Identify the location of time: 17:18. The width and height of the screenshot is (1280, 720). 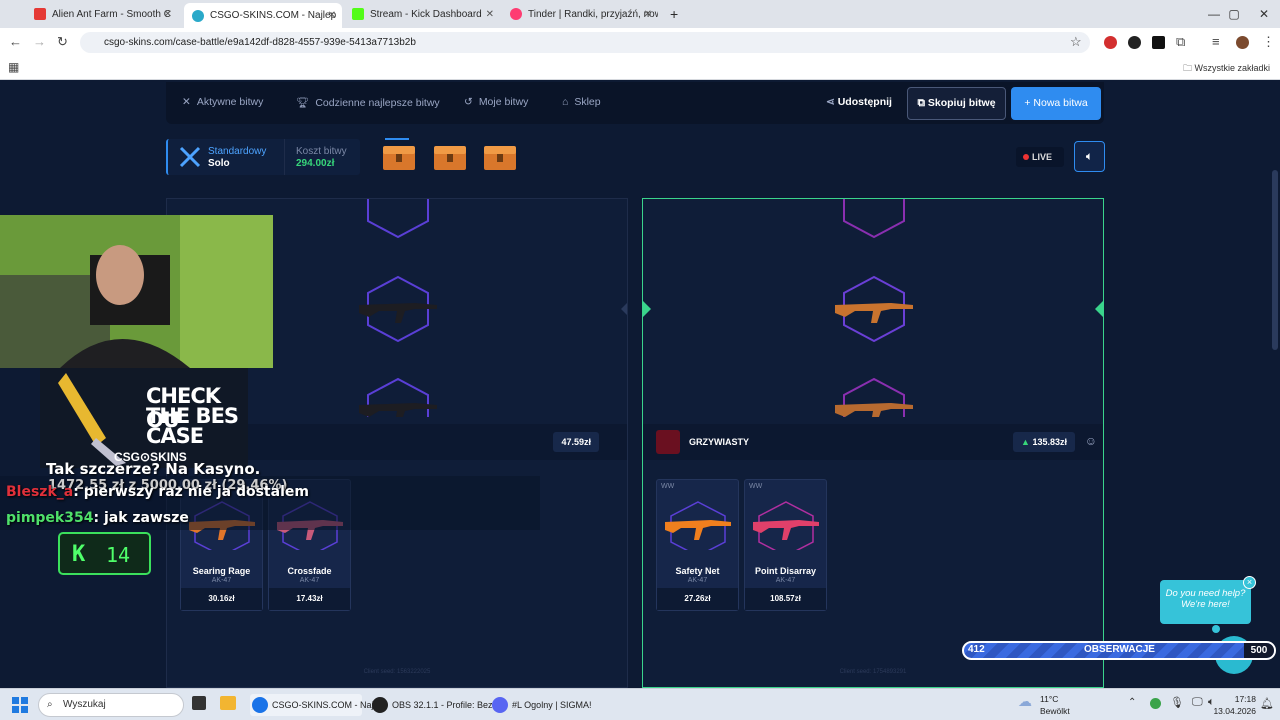
(1245, 699).